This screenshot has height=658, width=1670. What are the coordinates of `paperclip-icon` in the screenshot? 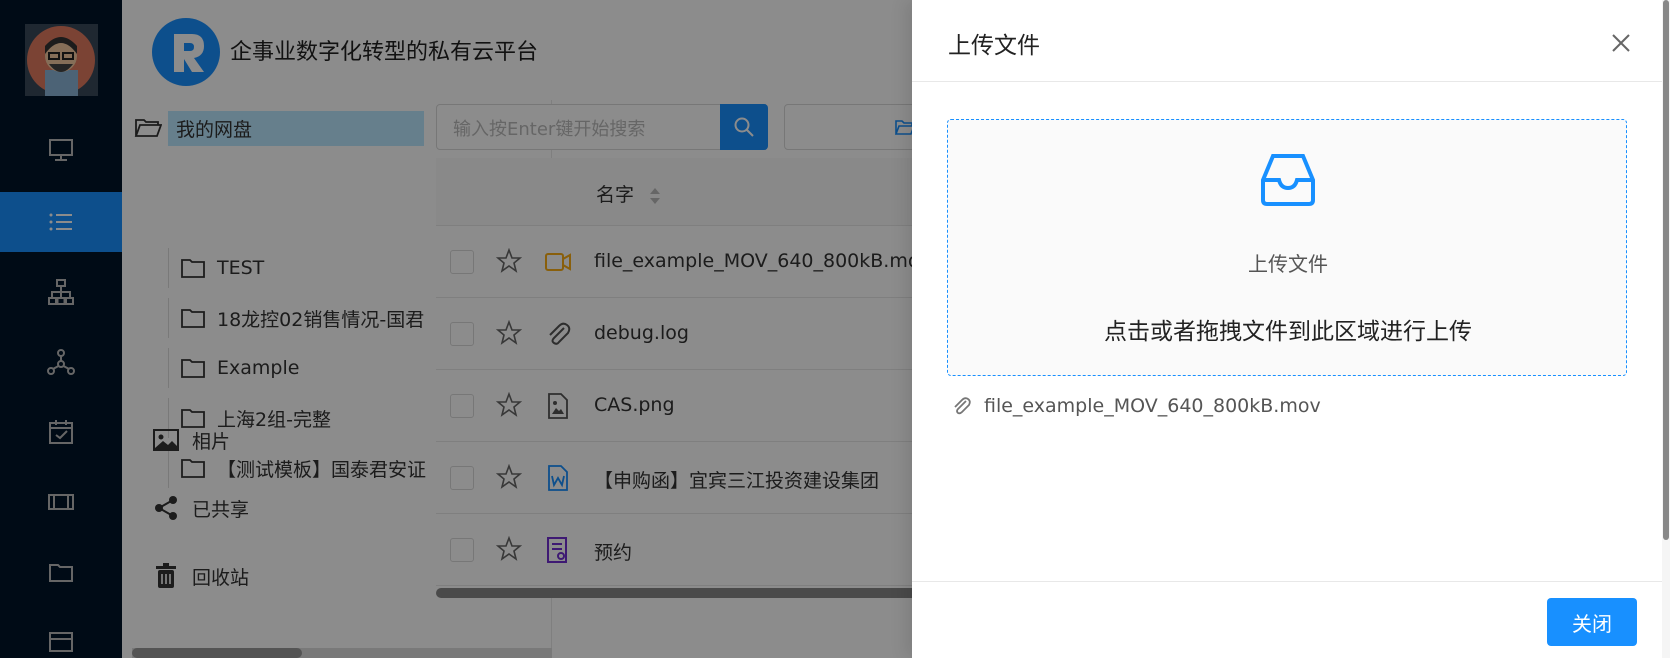 It's located at (962, 406).